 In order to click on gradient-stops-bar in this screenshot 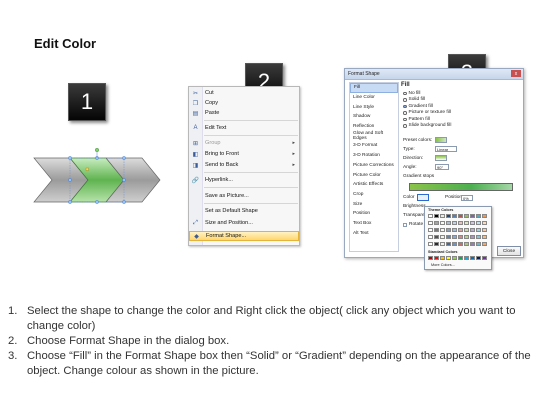, I will do `click(461, 187)`.